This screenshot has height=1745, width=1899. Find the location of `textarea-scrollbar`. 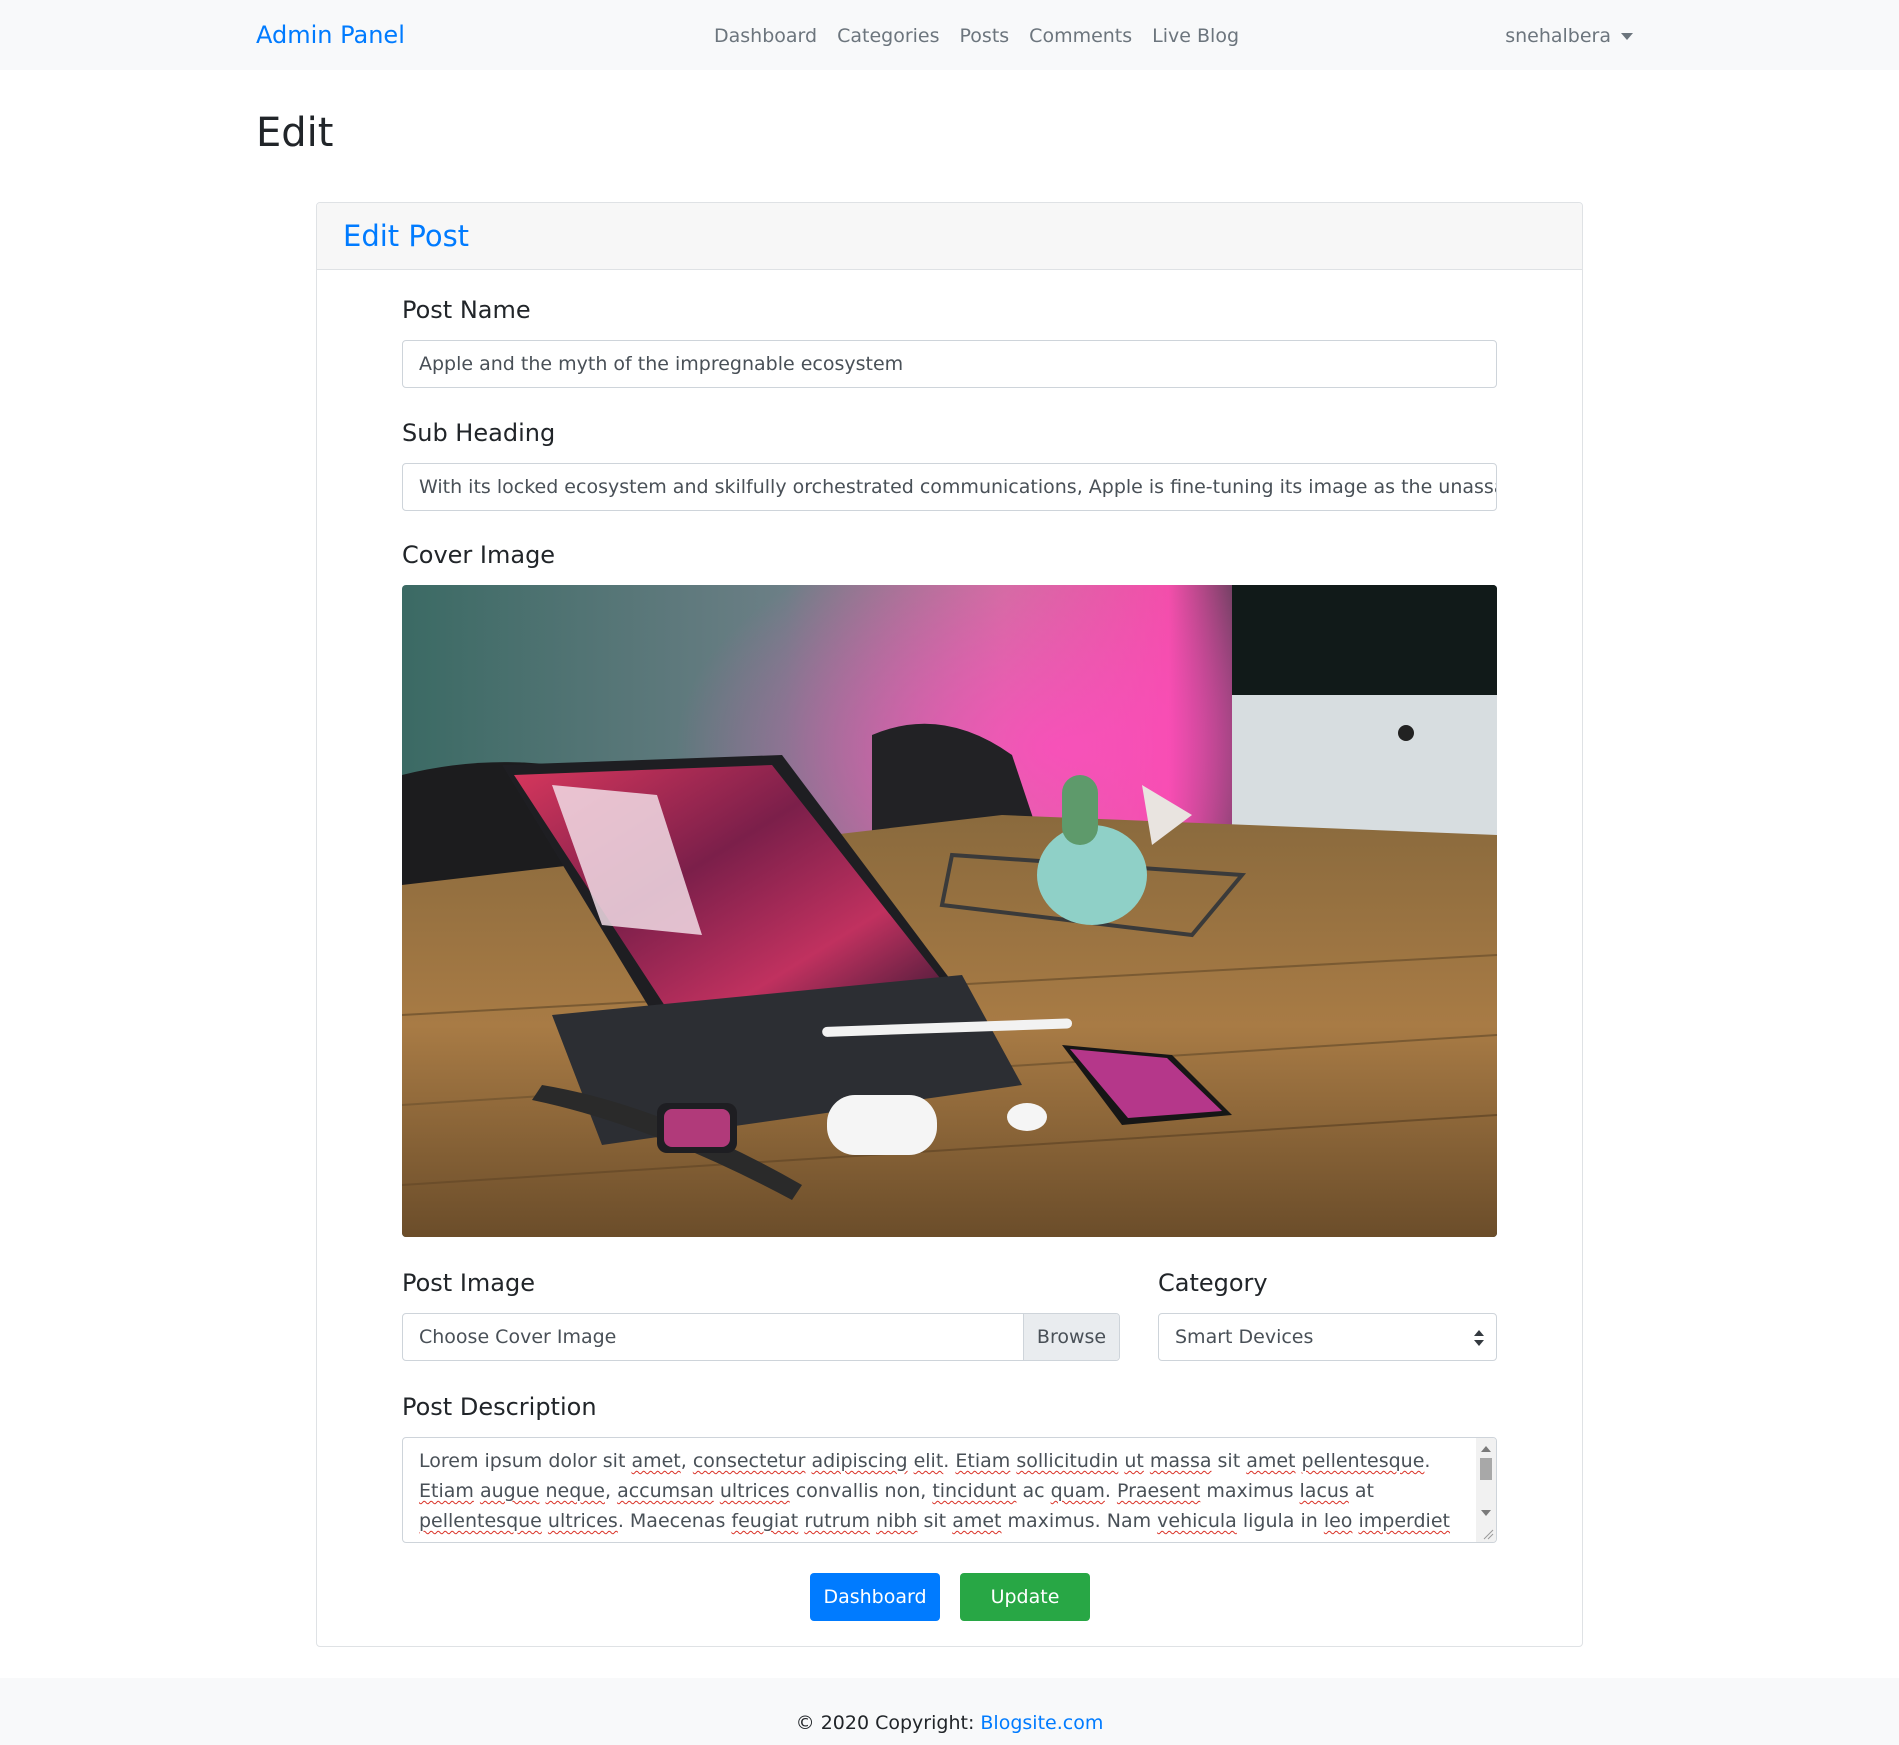

textarea-scrollbar is located at coordinates (1486, 1490).